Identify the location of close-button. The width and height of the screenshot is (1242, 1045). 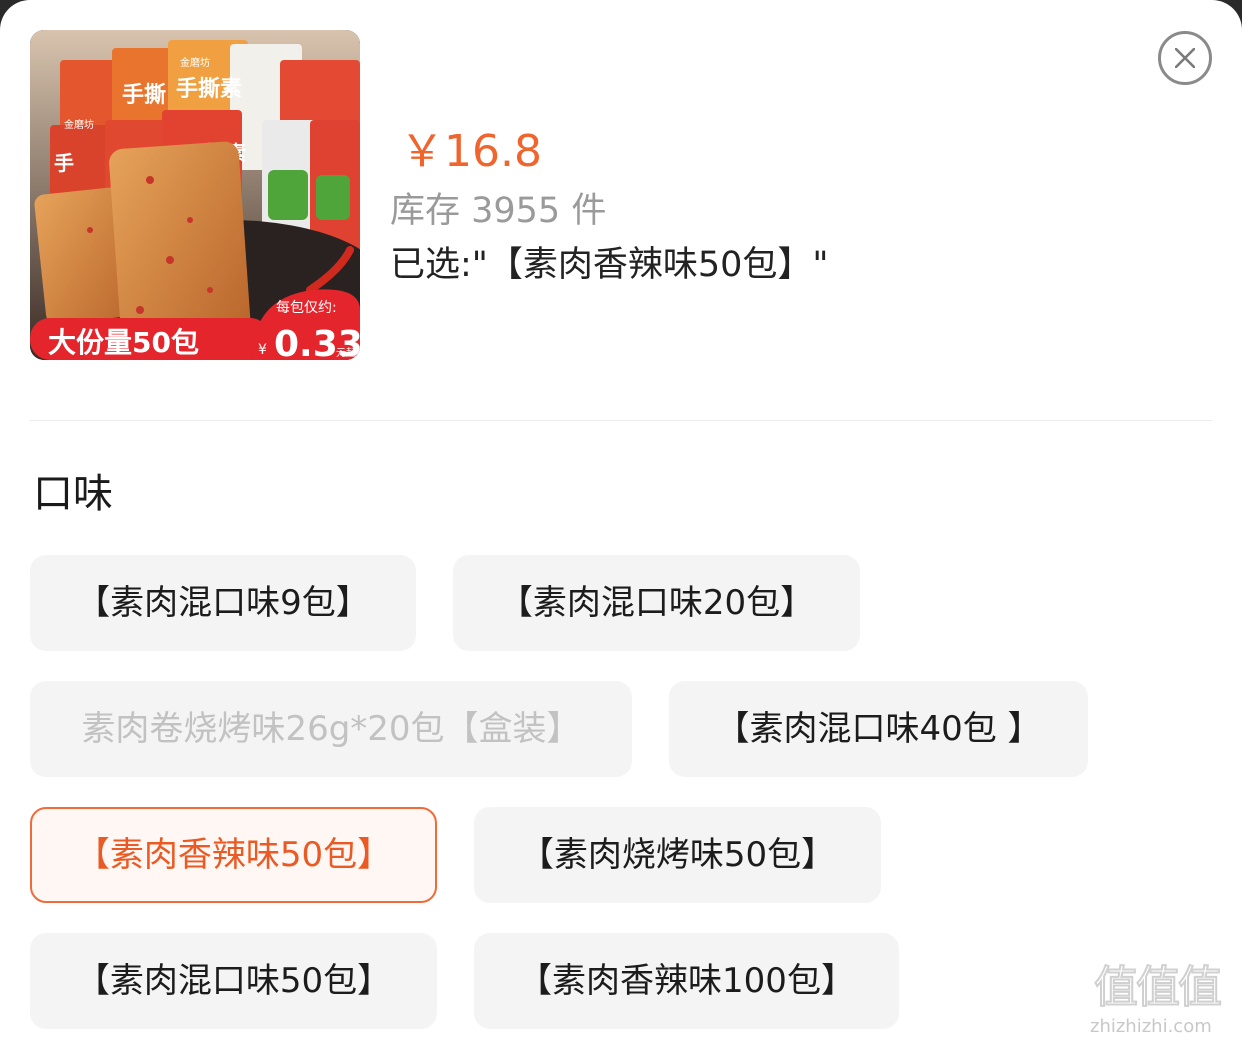
(1185, 58).